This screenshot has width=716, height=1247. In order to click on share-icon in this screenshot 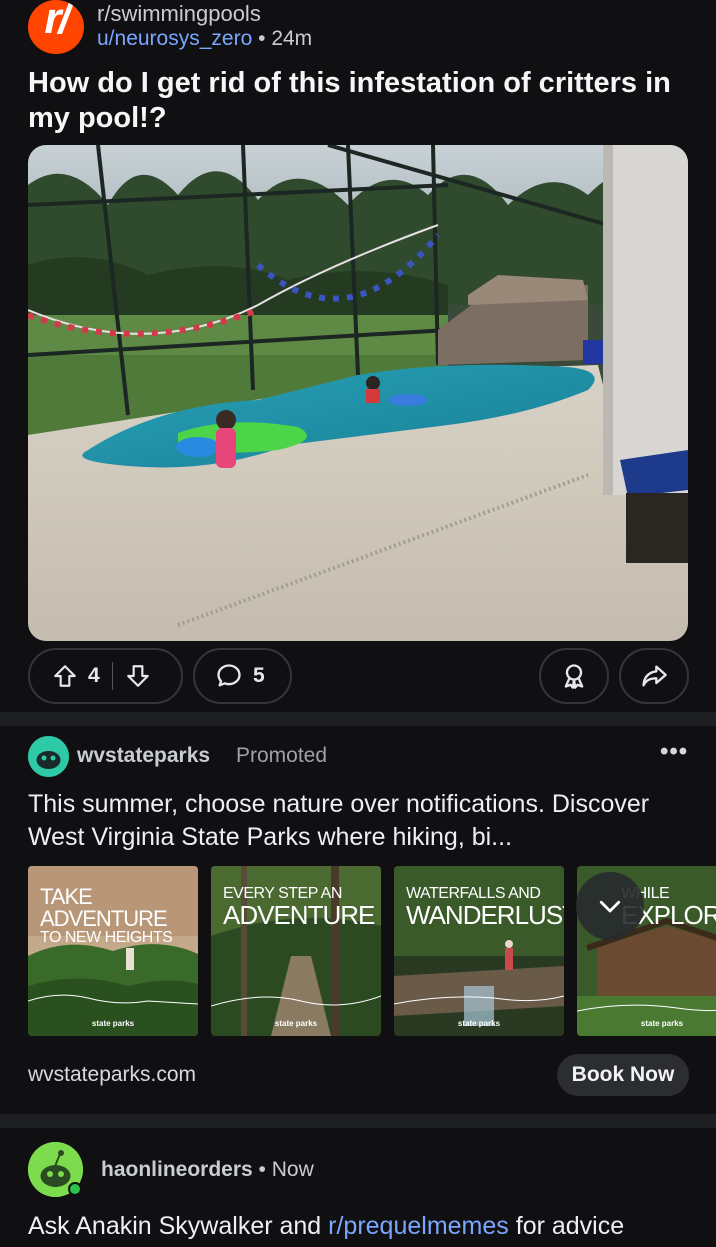, I will do `click(654, 676)`.